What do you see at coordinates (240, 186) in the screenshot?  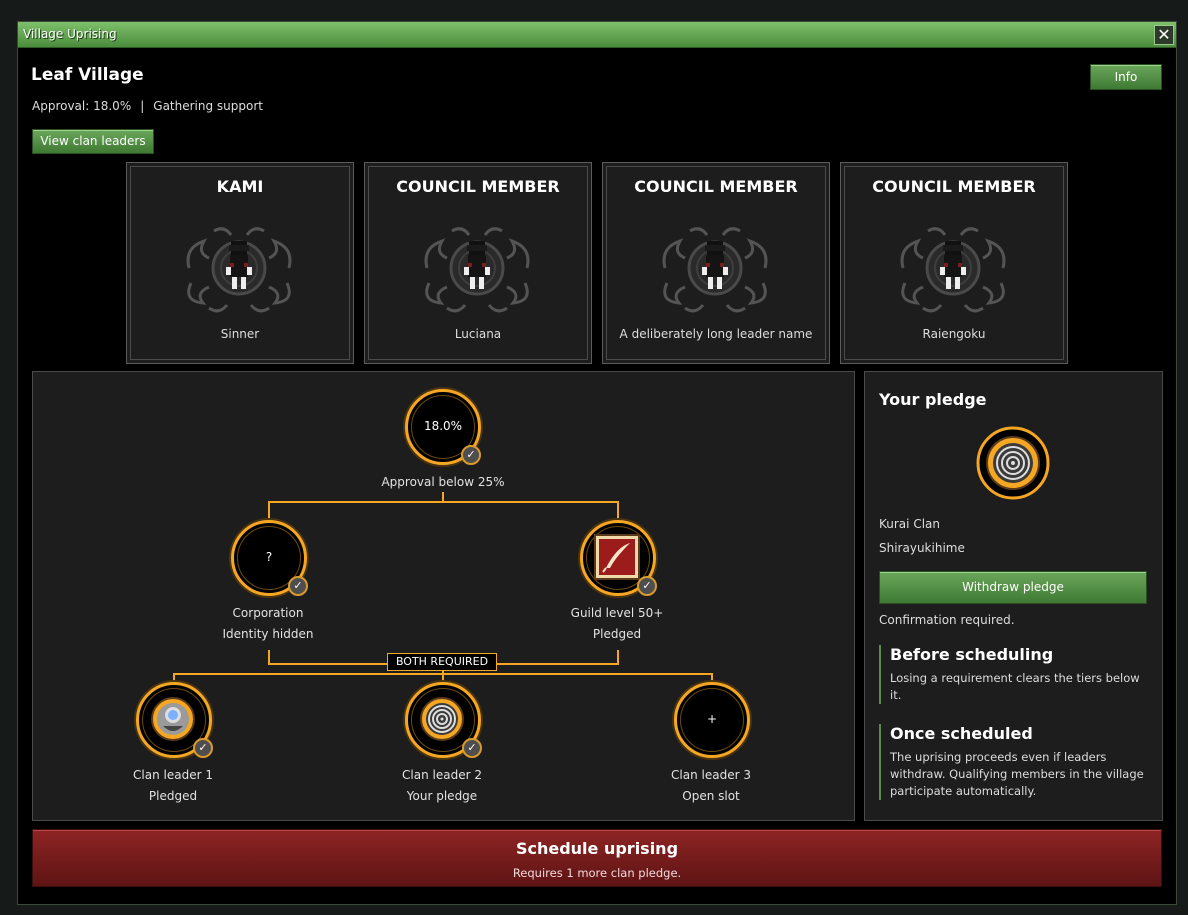 I see `leader-role: KAMI` at bounding box center [240, 186].